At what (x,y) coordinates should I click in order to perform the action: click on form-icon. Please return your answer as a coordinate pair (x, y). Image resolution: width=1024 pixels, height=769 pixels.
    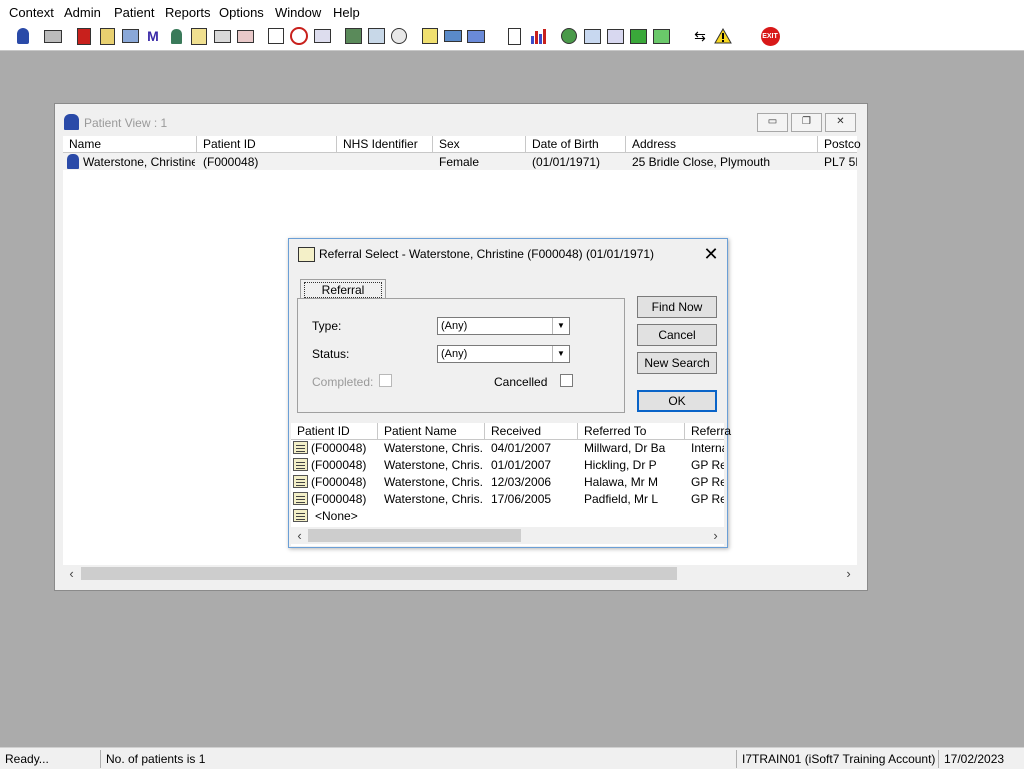
    Looking at the image, I should click on (376, 36).